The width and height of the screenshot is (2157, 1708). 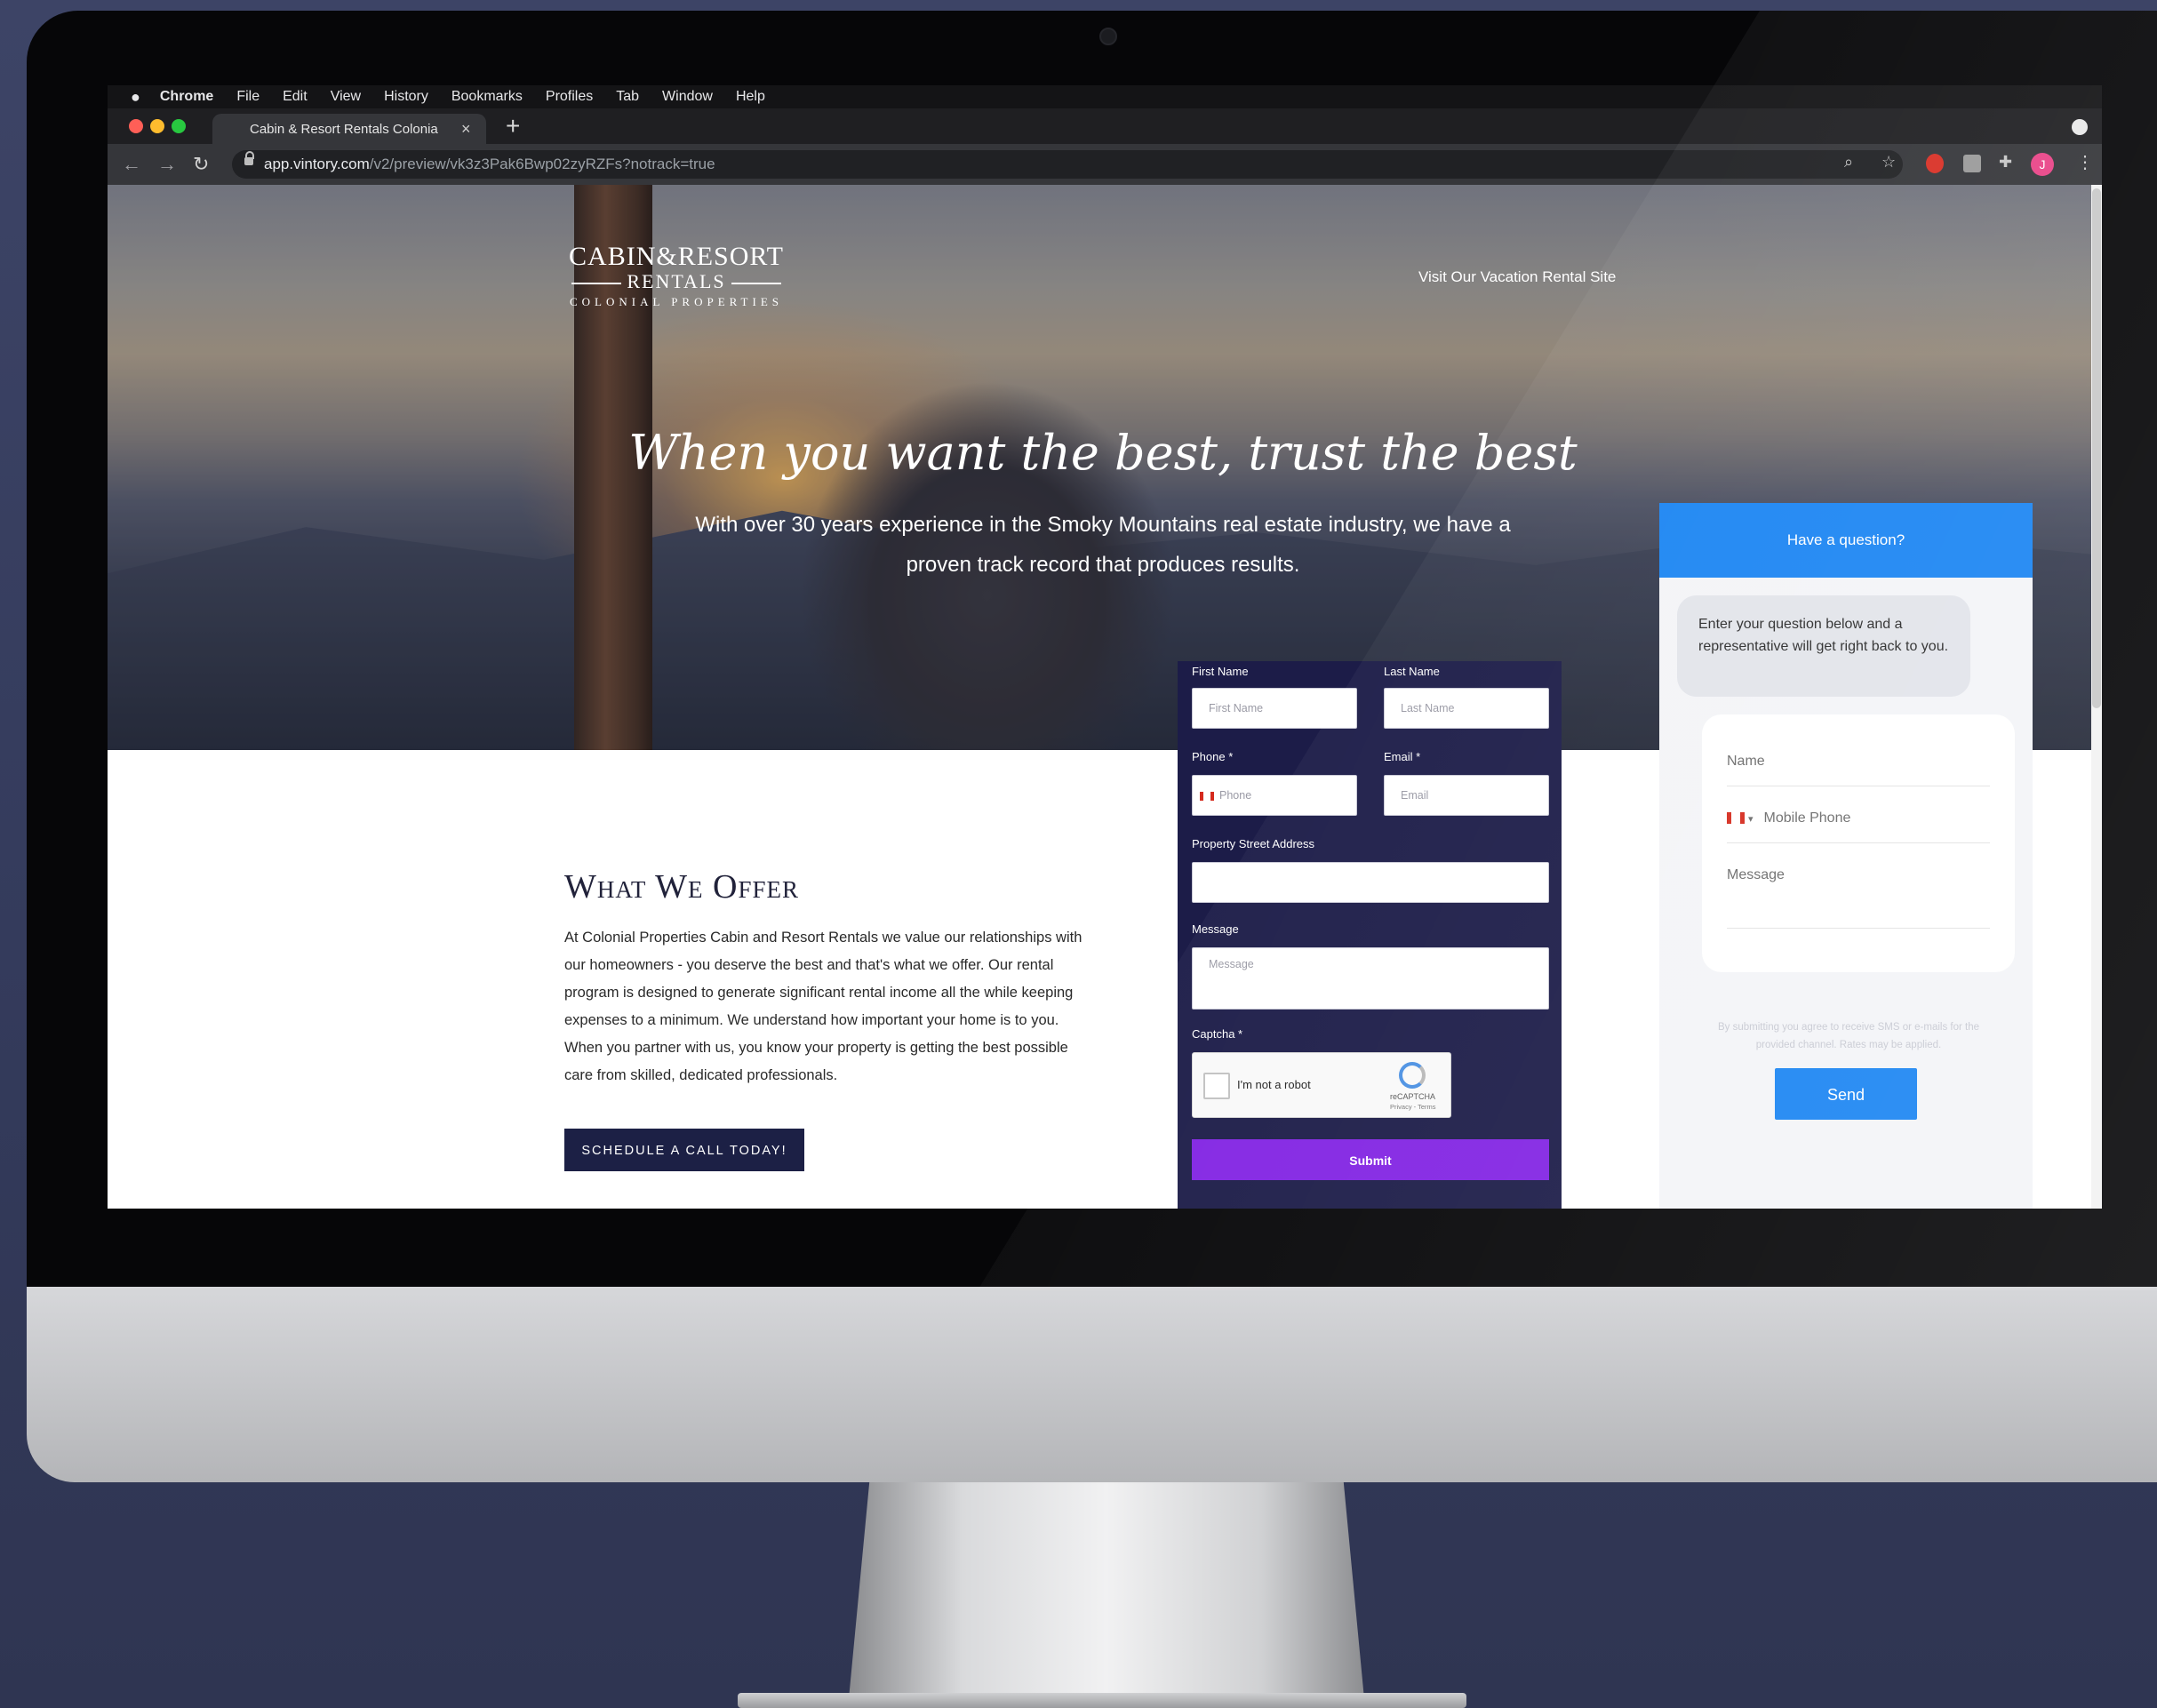 What do you see at coordinates (682, 887) in the screenshot?
I see `offer-heading: What We Offer` at bounding box center [682, 887].